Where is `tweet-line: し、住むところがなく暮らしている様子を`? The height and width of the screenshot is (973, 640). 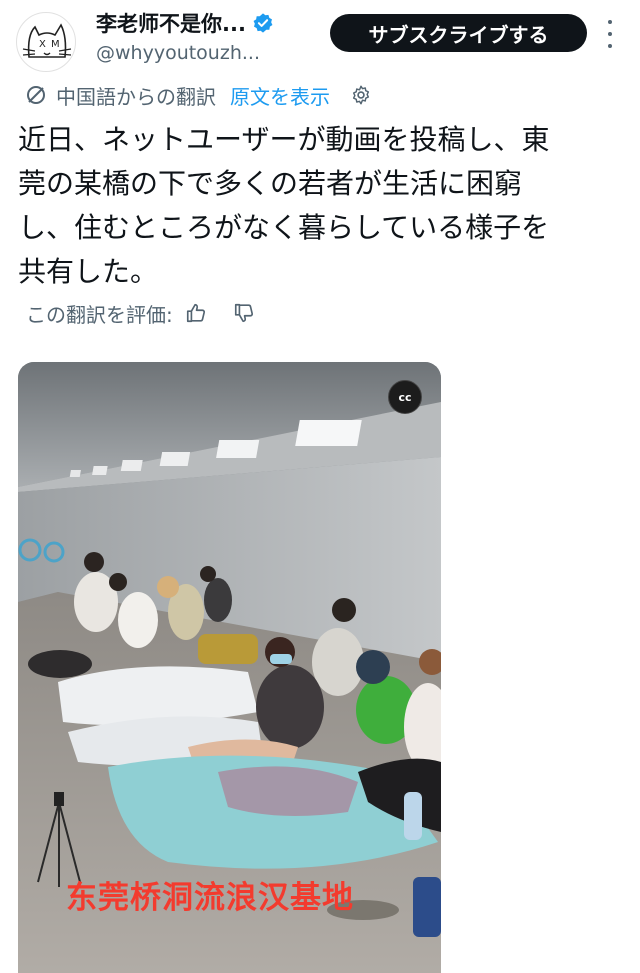
tweet-line: し、住むところがなく暮らしている様子を is located at coordinates (284, 227).